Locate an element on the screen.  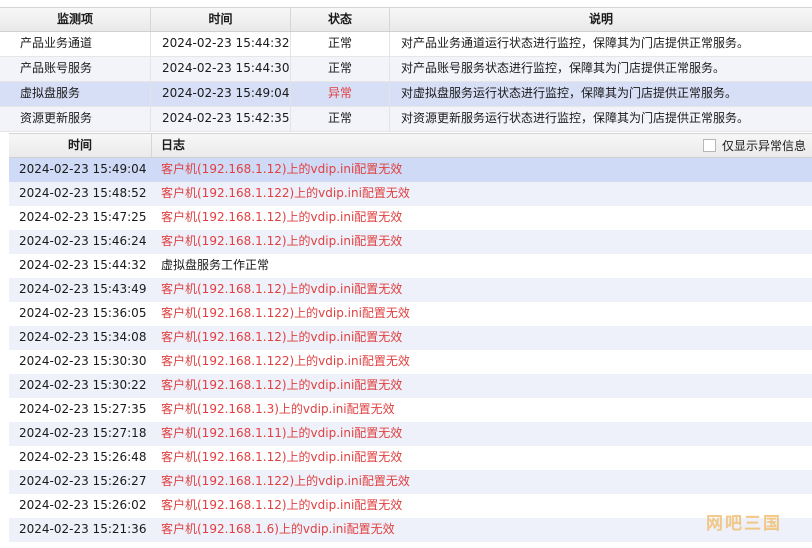
log-message: 客户机(192.168.1.3)上的vdip.ini配置无效 is located at coordinates (278, 409).